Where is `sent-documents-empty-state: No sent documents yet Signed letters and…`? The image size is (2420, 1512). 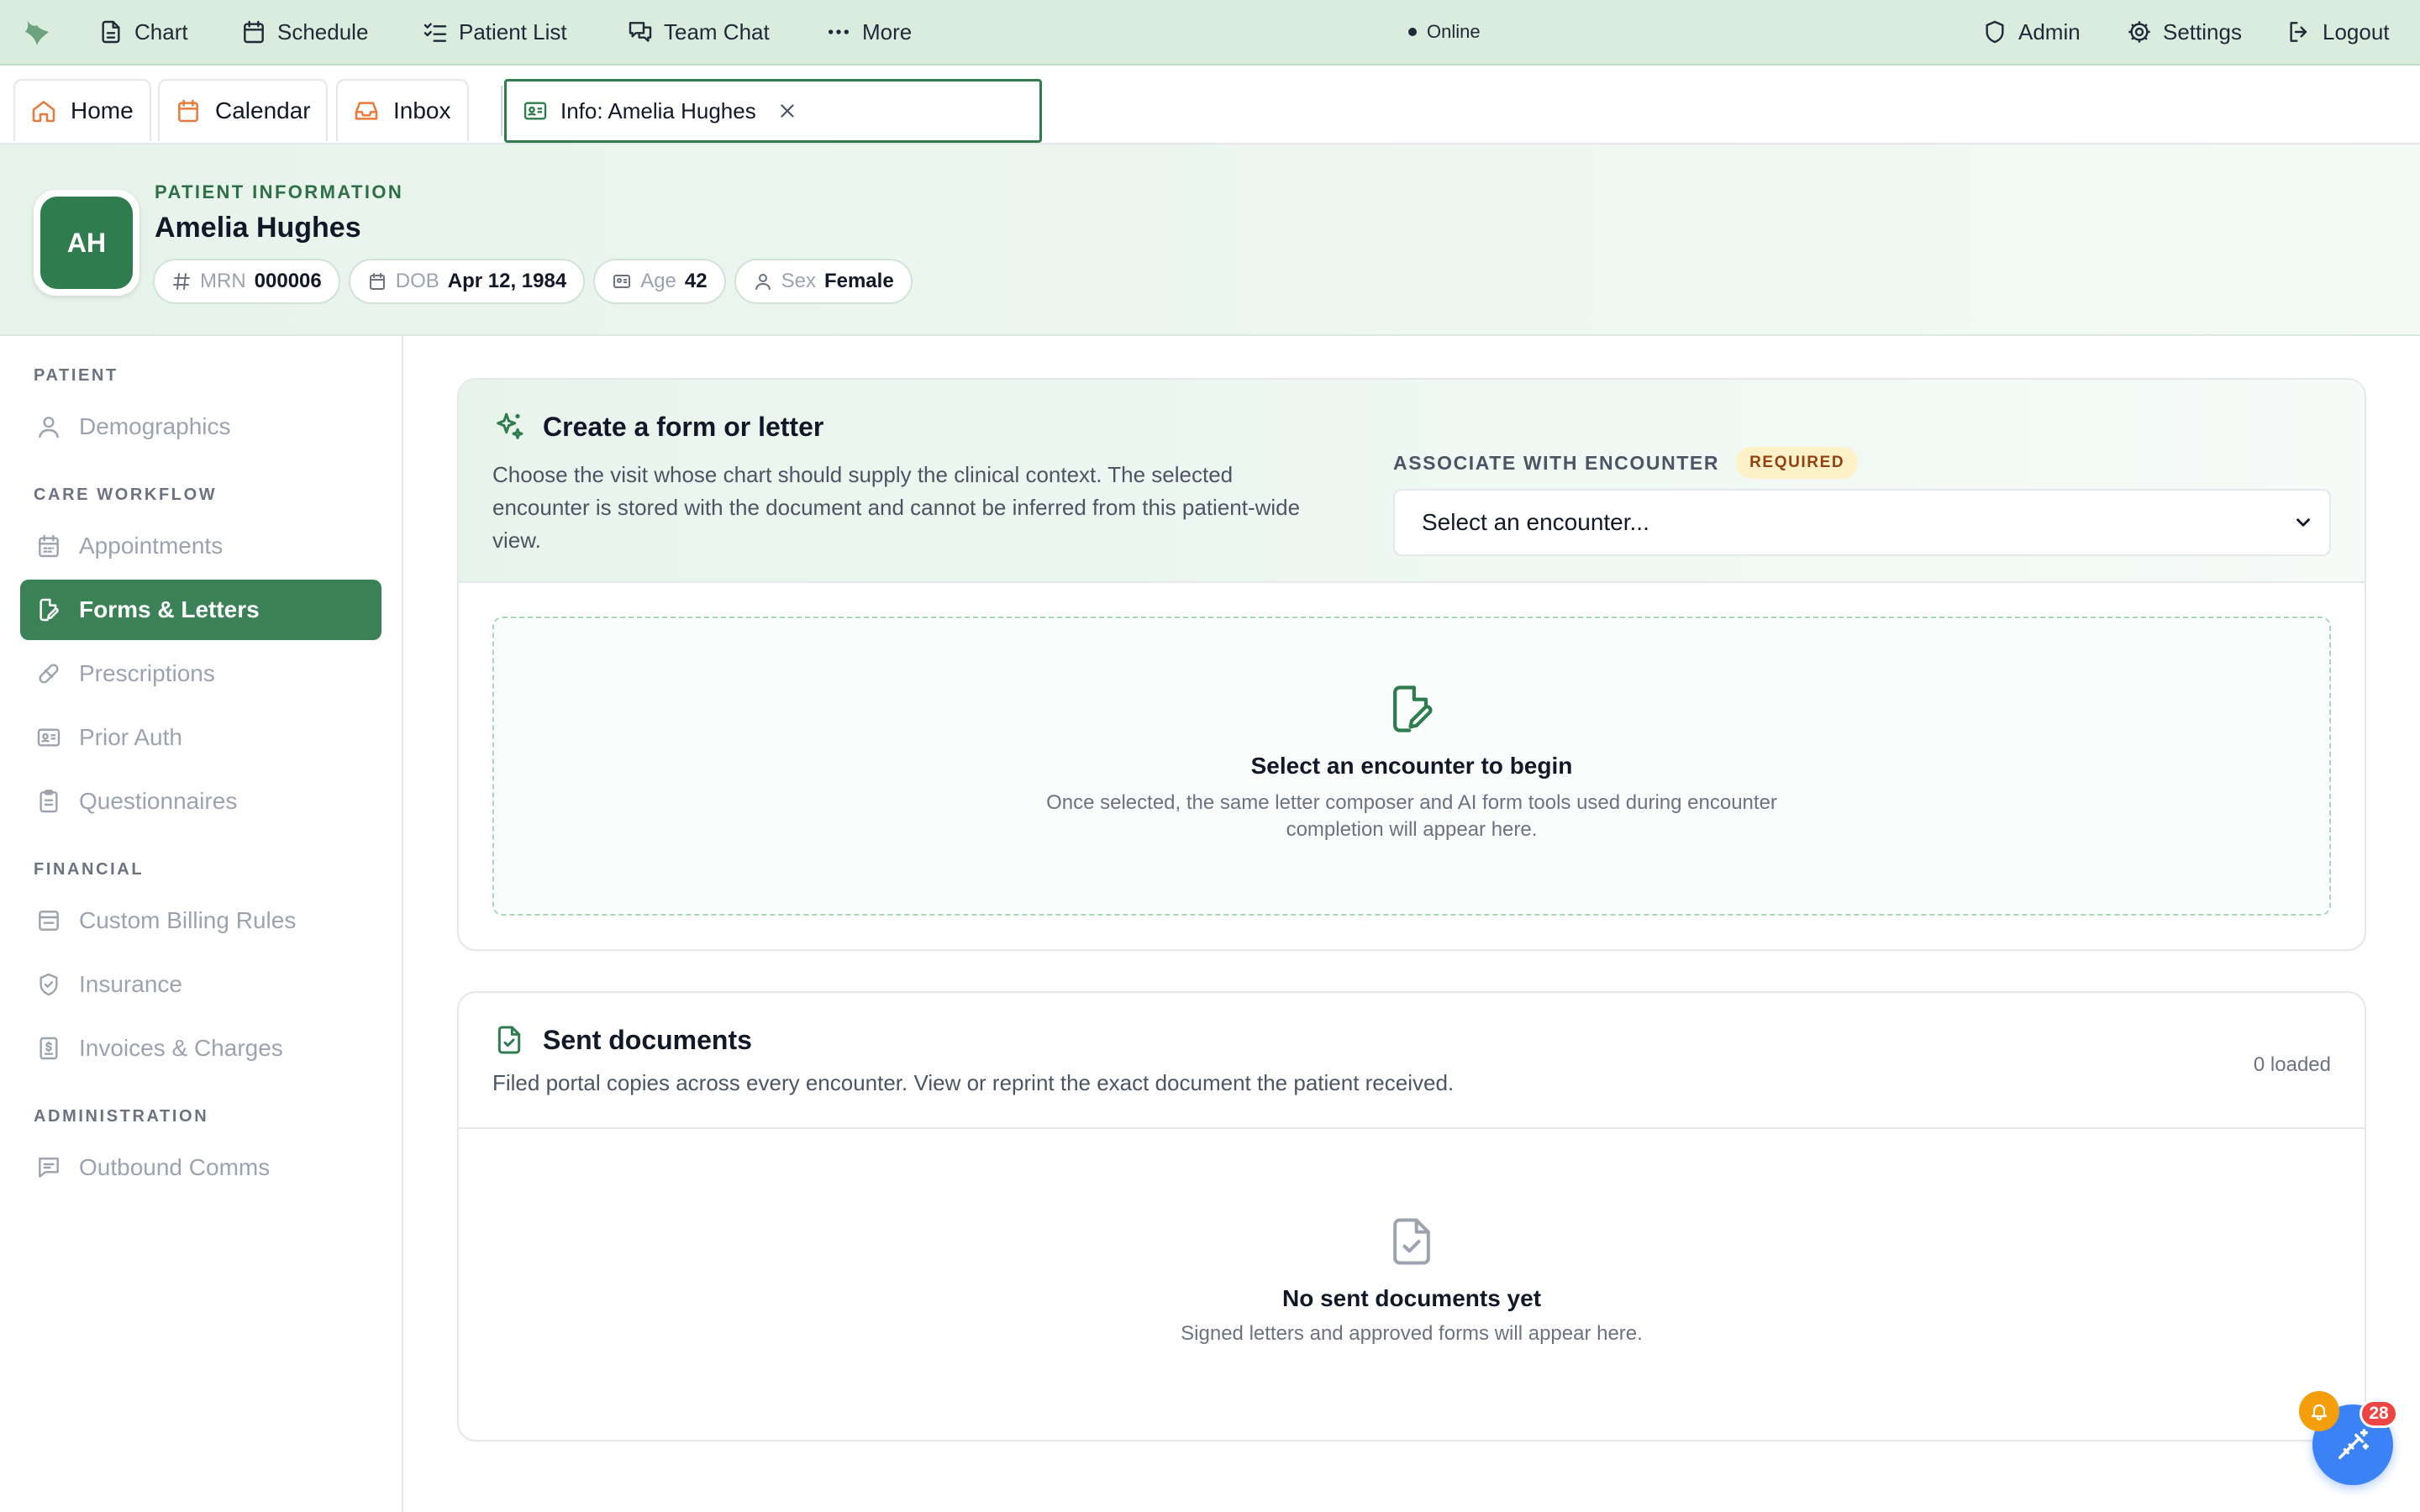
sent-documents-empty-state: No sent documents yet Signed letters and… is located at coordinates (1412, 1279).